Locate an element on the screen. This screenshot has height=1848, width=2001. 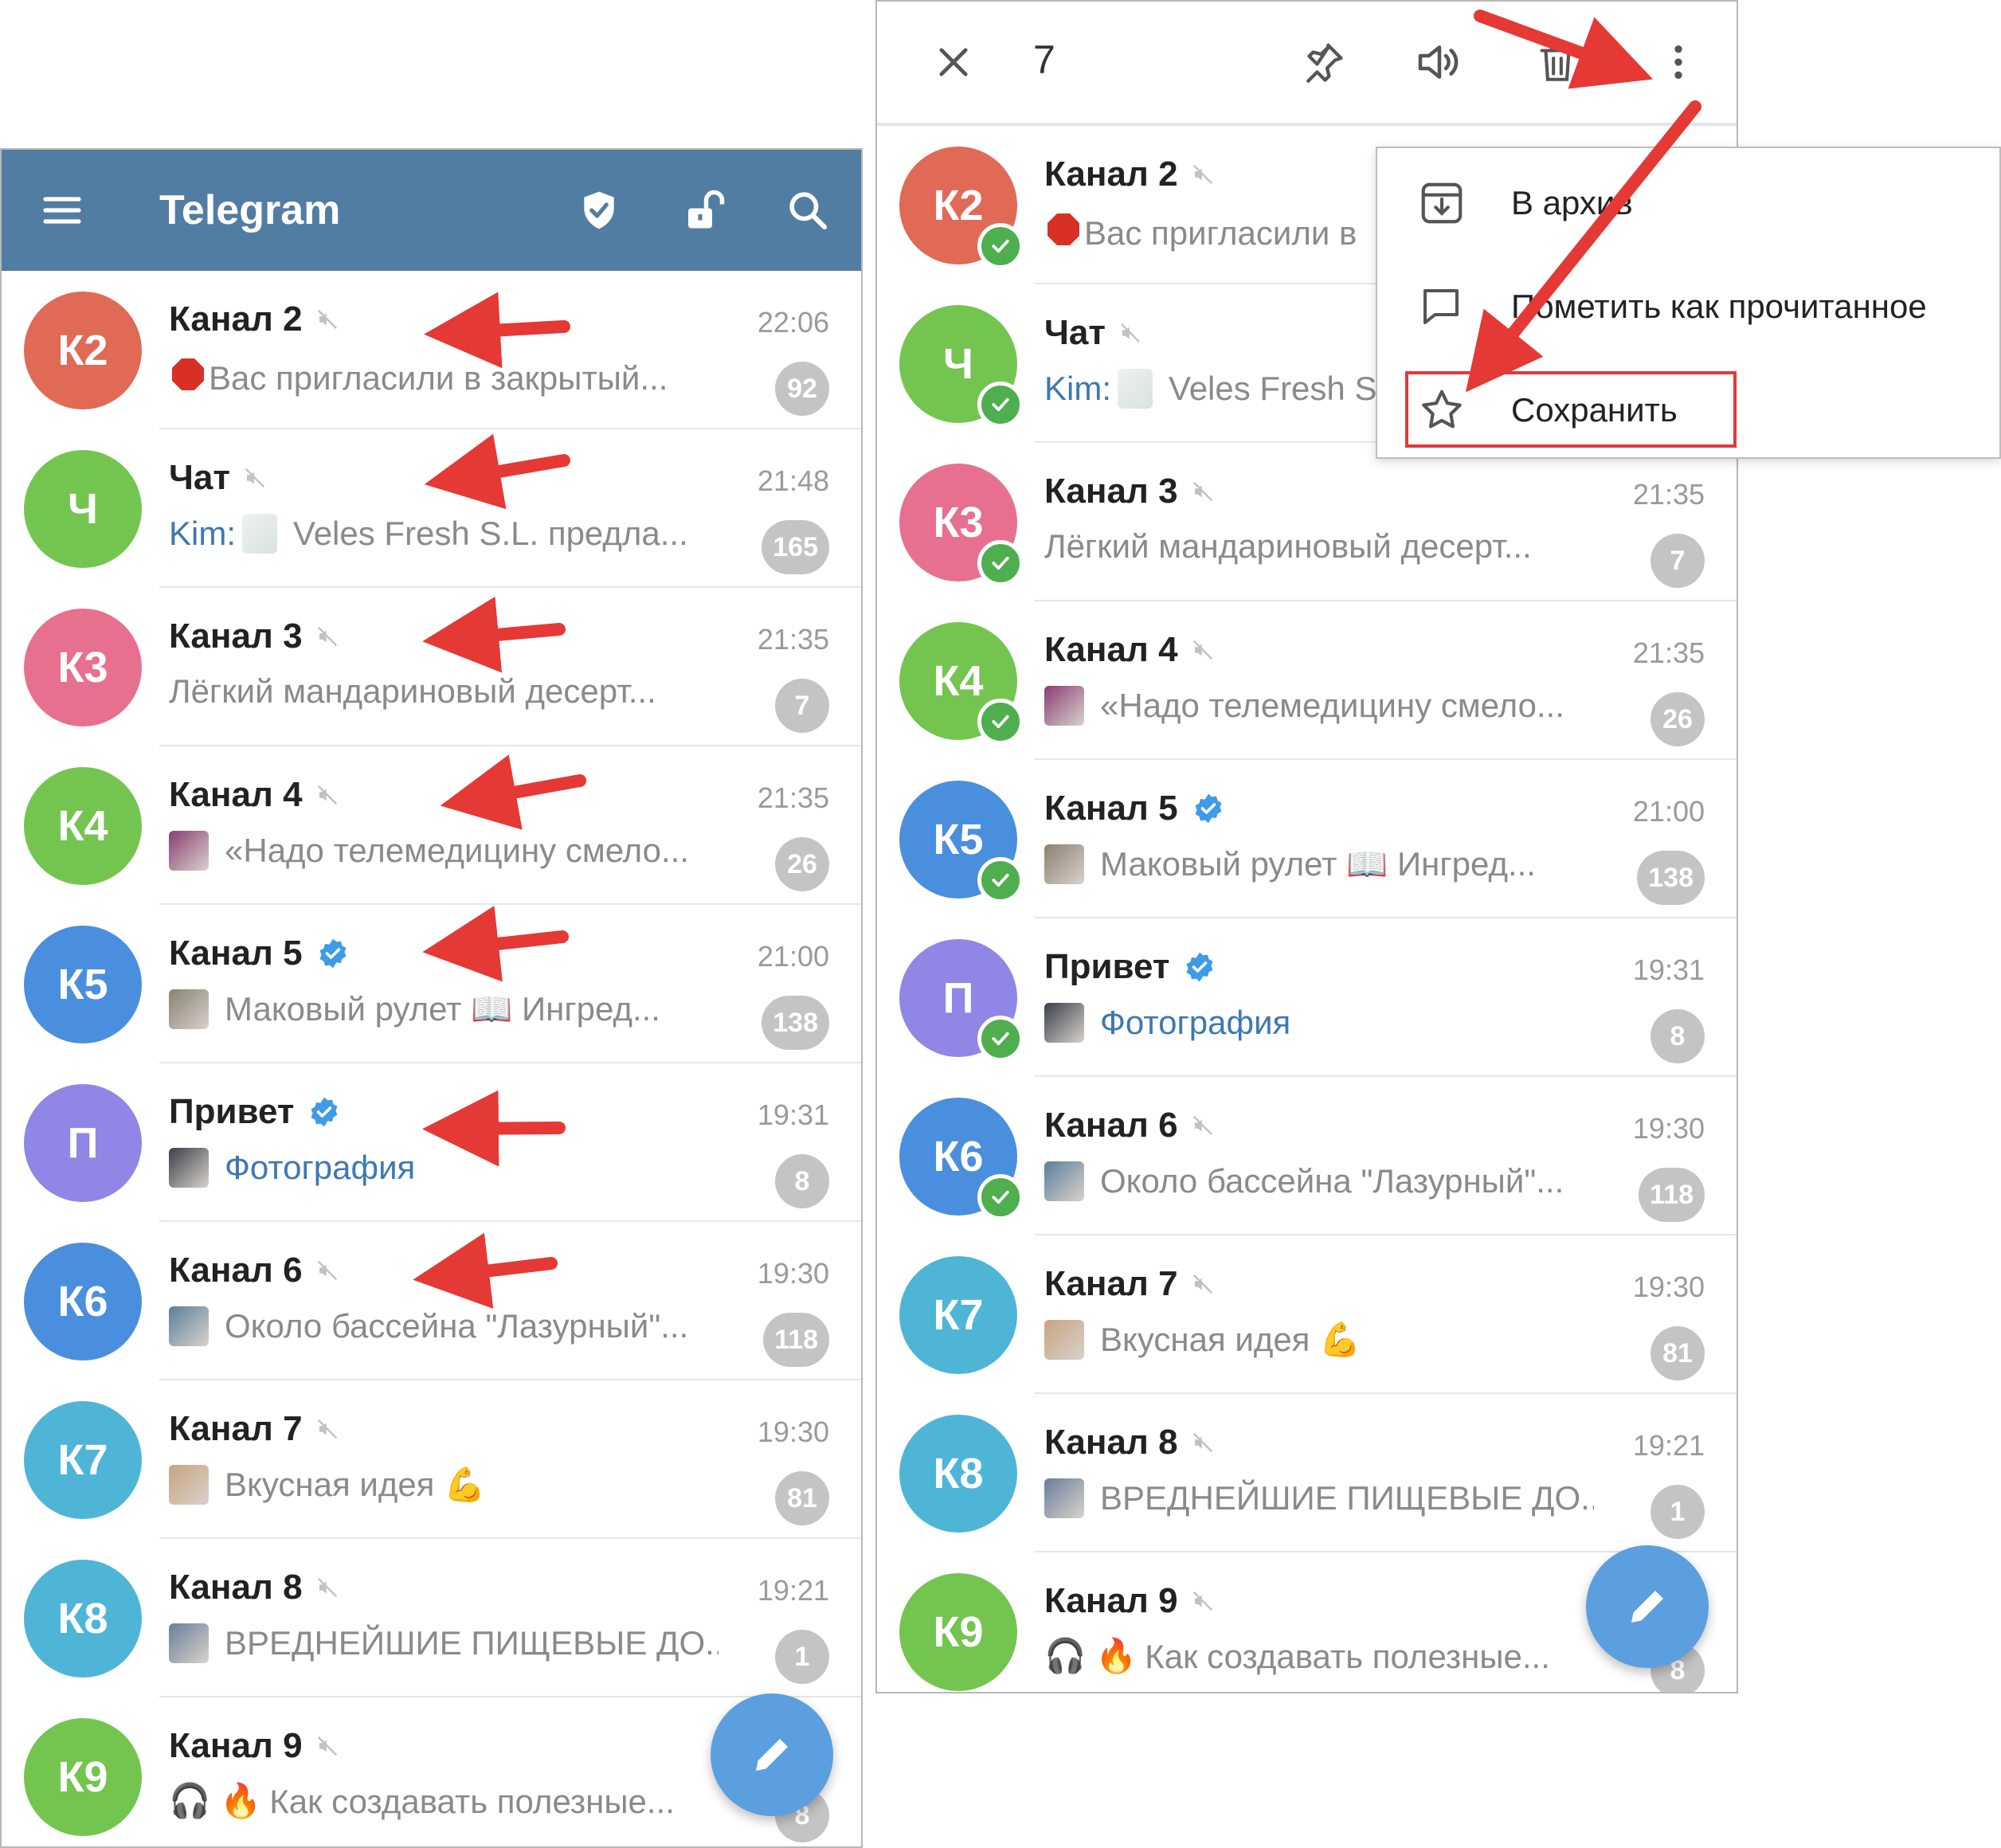
avatar: К5 is located at coordinates (83, 984).